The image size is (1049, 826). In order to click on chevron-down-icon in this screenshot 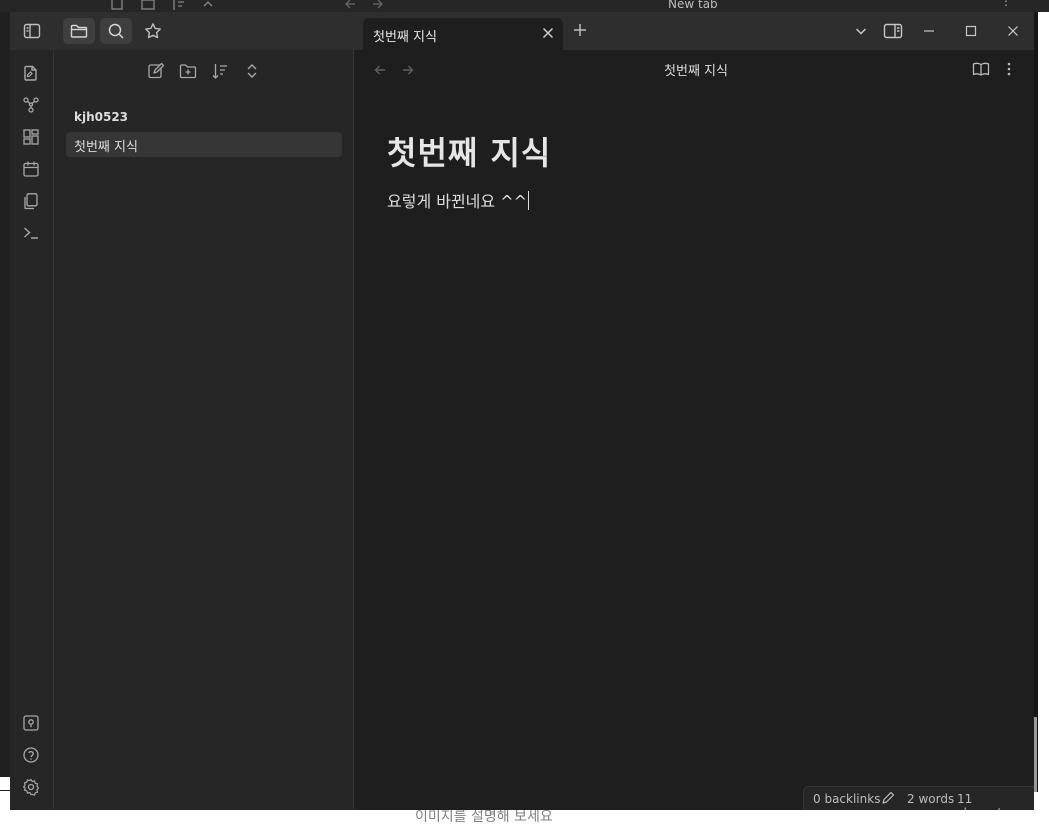, I will do `click(861, 31)`.